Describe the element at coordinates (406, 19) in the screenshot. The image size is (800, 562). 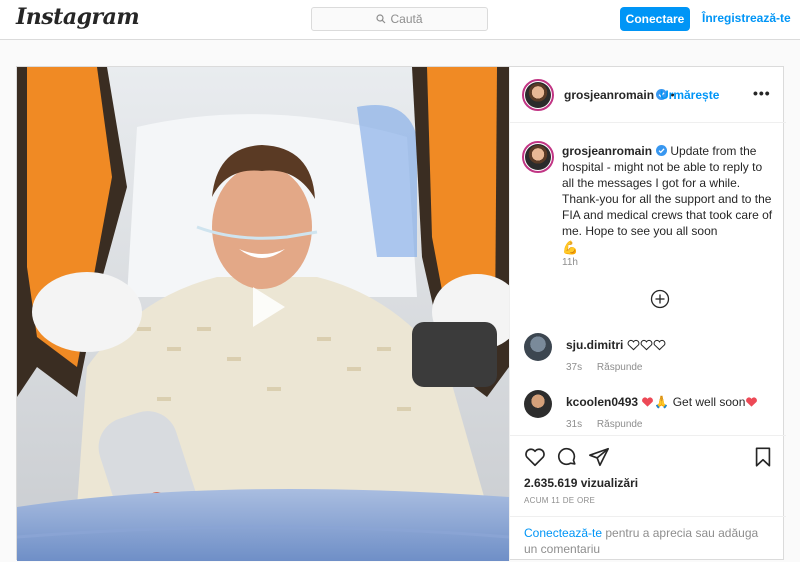
I see `search-placeholder: Caută` at that location.